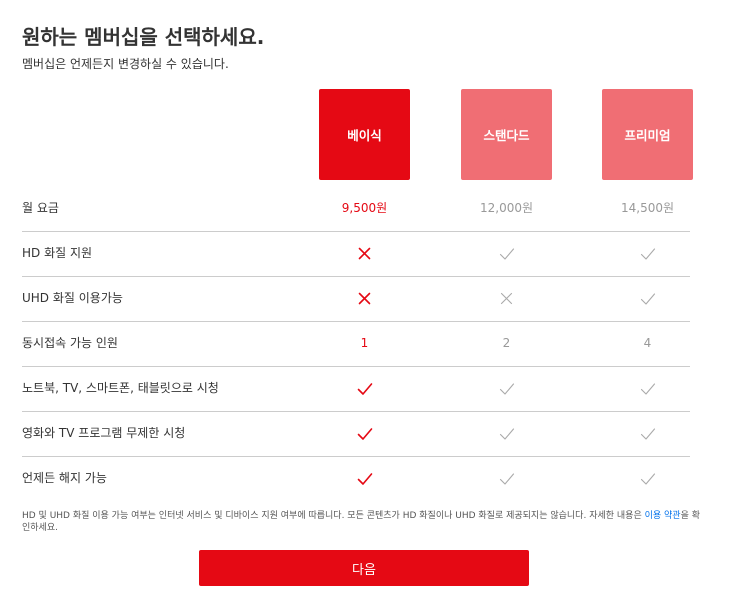 Image resolution: width=735 pixels, height=610 pixels. Describe the element at coordinates (143, 37) in the screenshot. I see `page-title: 원하는 멤버십을 선택하세요.` at that location.